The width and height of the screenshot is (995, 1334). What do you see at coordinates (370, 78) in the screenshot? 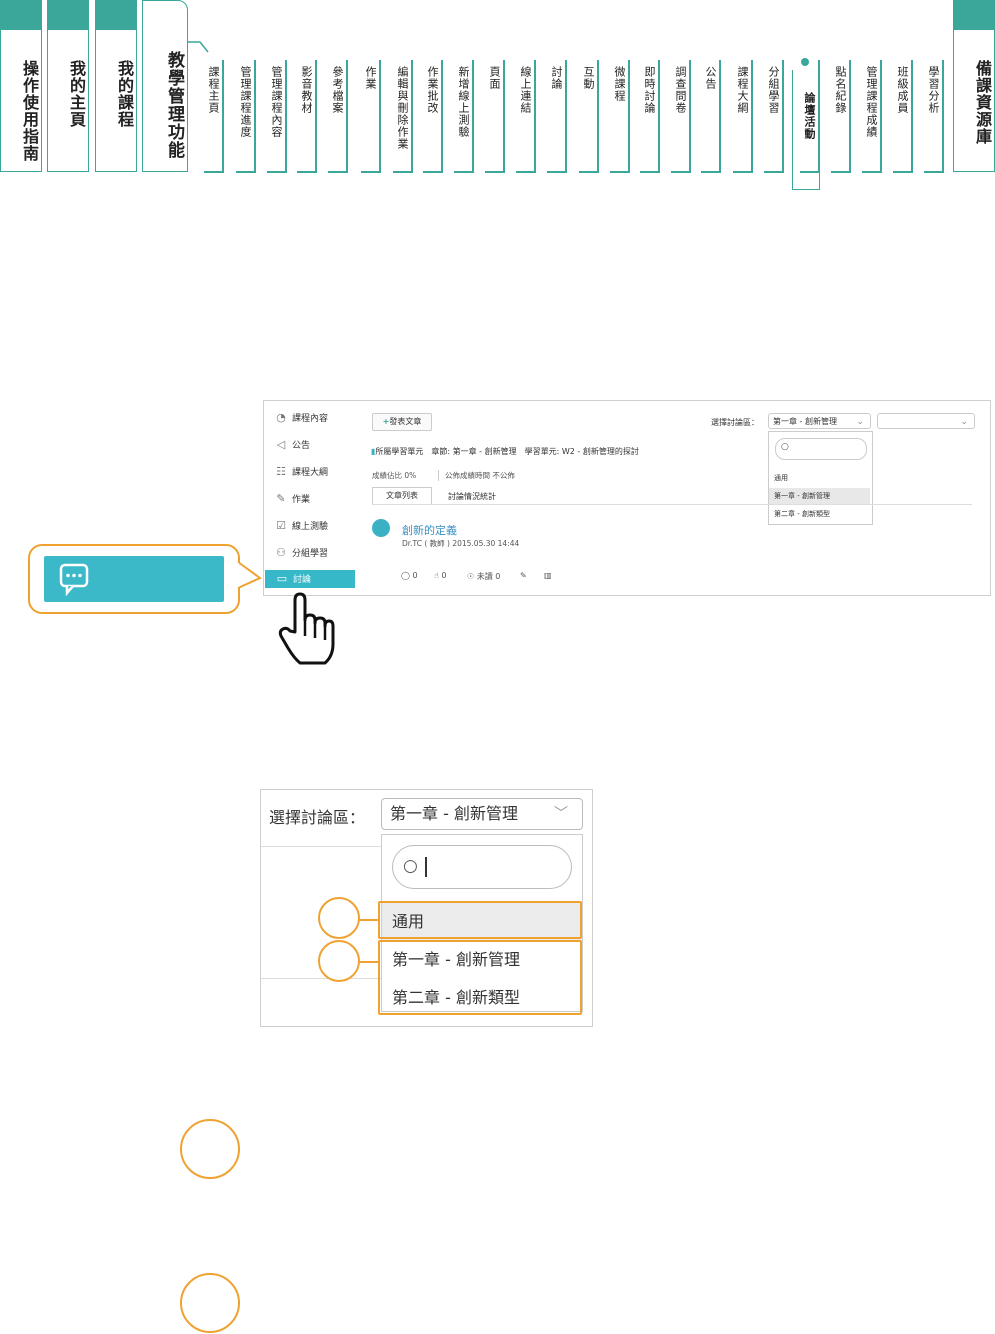
I see `sub-nav-item: 作業` at bounding box center [370, 78].